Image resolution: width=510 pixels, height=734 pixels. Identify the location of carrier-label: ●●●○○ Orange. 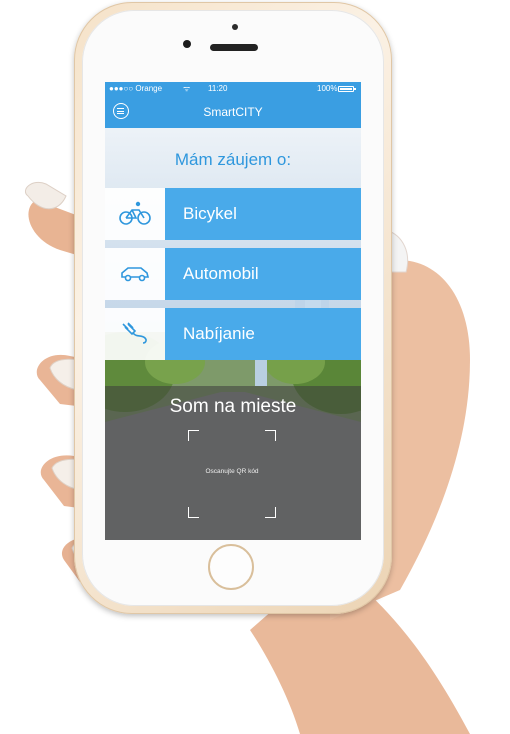
(136, 88).